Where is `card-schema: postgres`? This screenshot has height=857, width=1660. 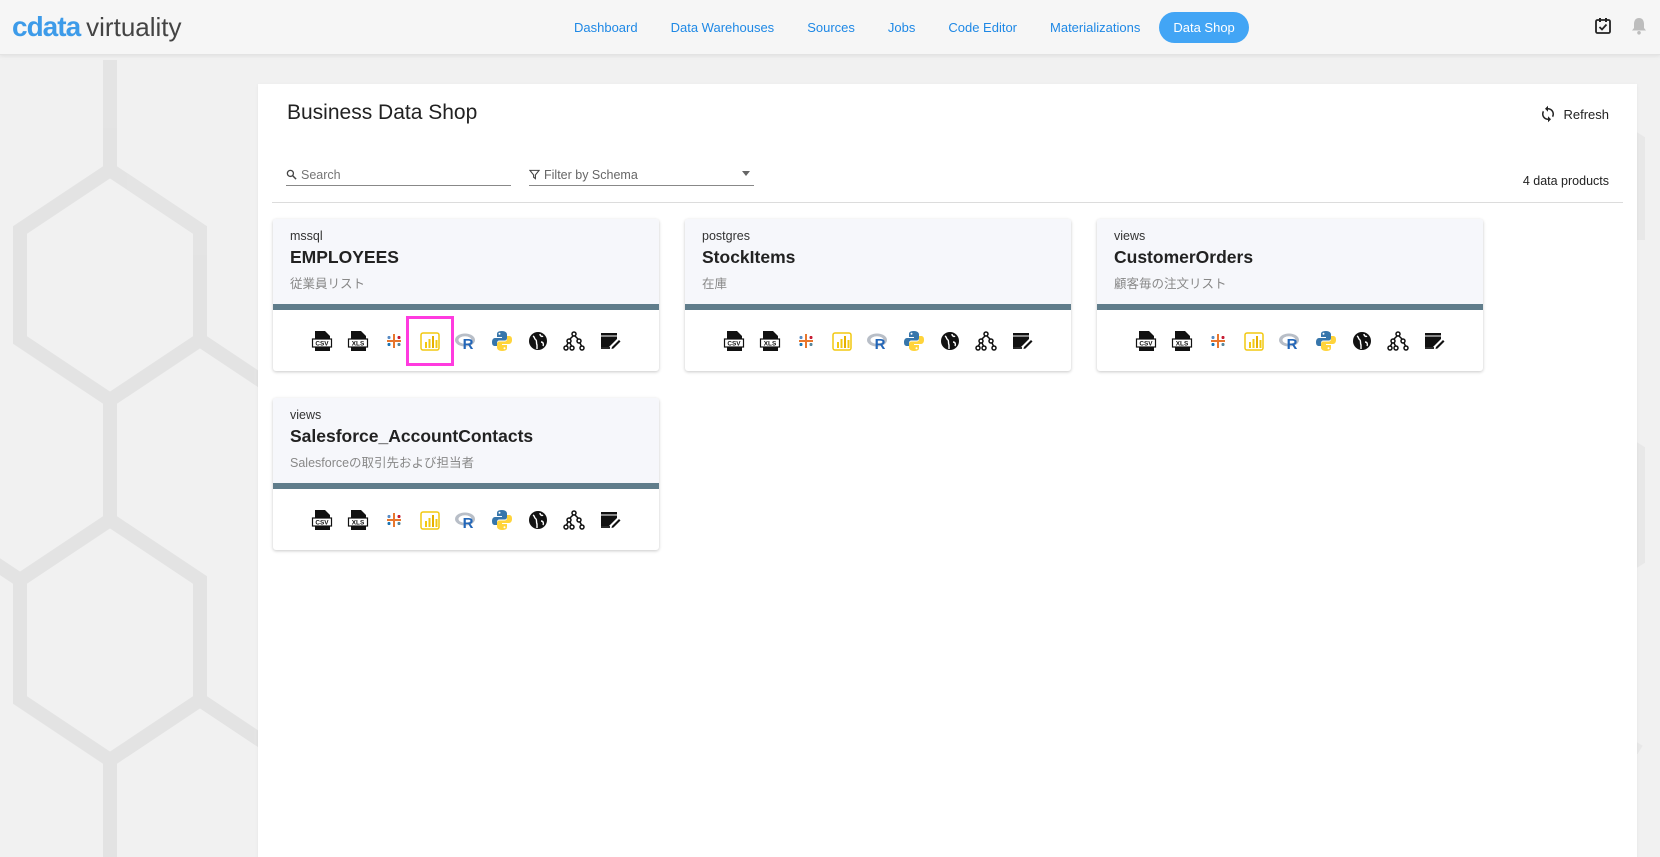
card-schema: postgres is located at coordinates (726, 236).